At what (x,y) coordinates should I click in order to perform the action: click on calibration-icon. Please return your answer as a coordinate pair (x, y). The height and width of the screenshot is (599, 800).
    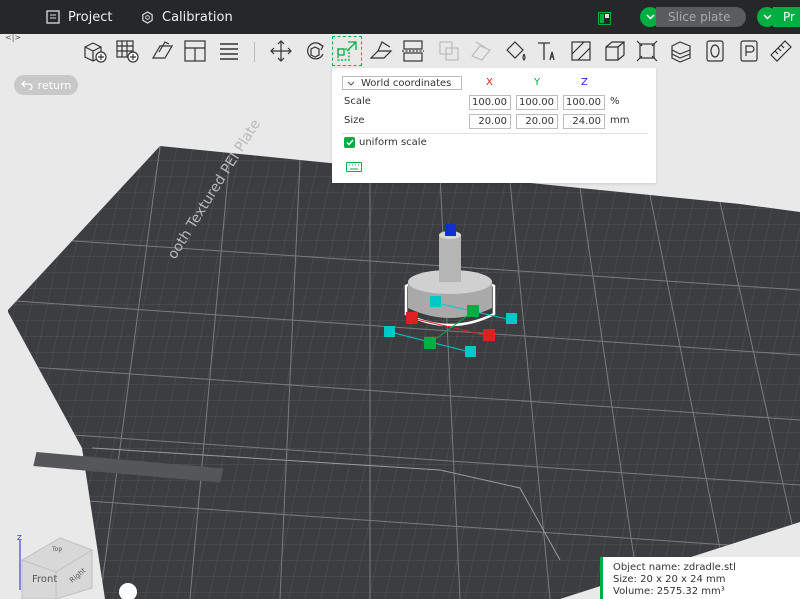
    Looking at the image, I should click on (147, 17).